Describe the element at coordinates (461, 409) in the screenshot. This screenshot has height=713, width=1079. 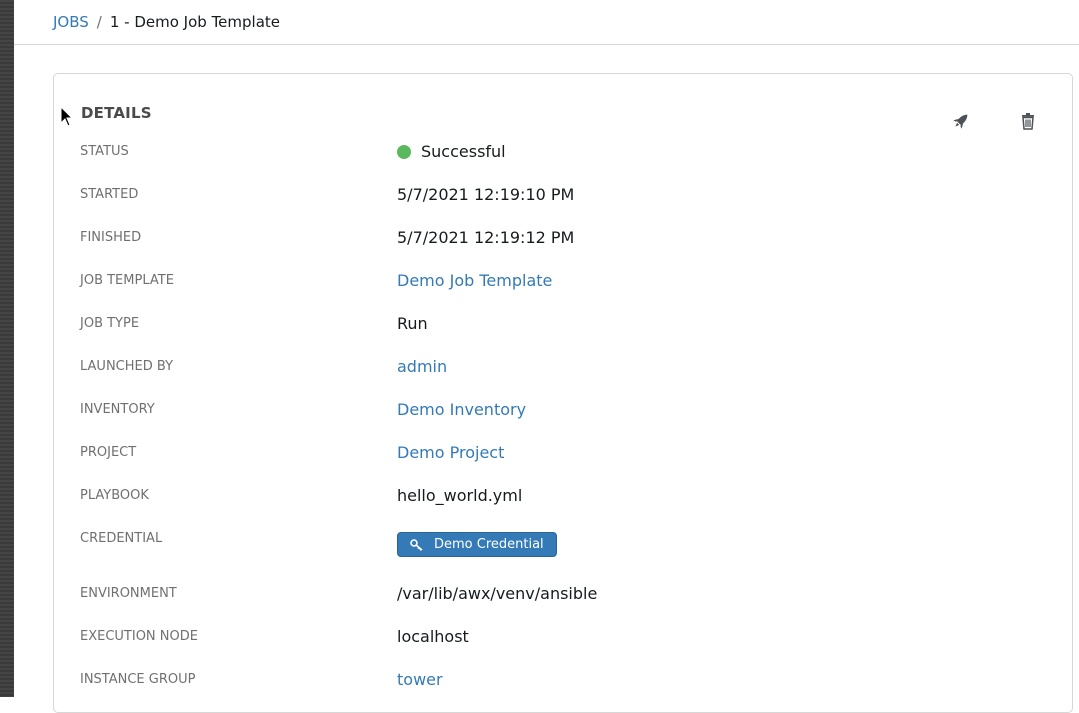
I see `inventory-link: Demo Inventory` at that location.